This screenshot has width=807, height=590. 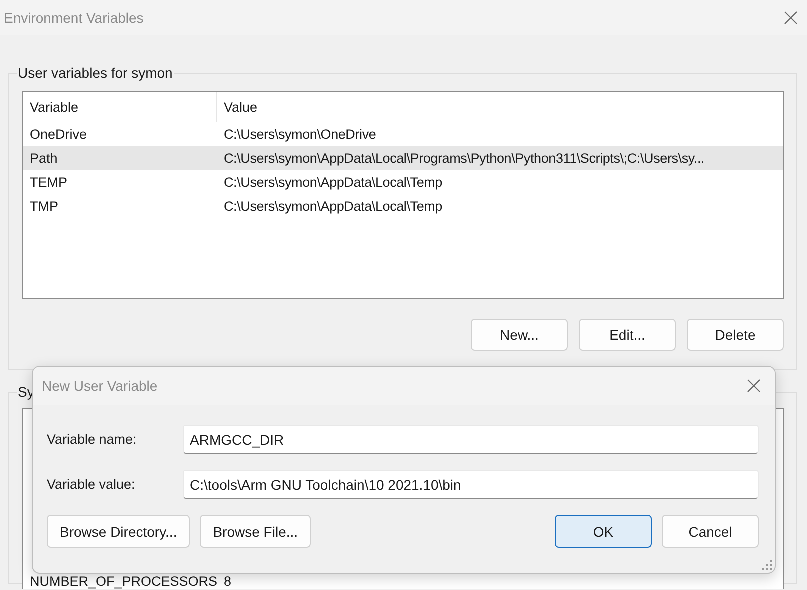 What do you see at coordinates (49, 182) in the screenshot?
I see `variable-cell-text: TEMP` at bounding box center [49, 182].